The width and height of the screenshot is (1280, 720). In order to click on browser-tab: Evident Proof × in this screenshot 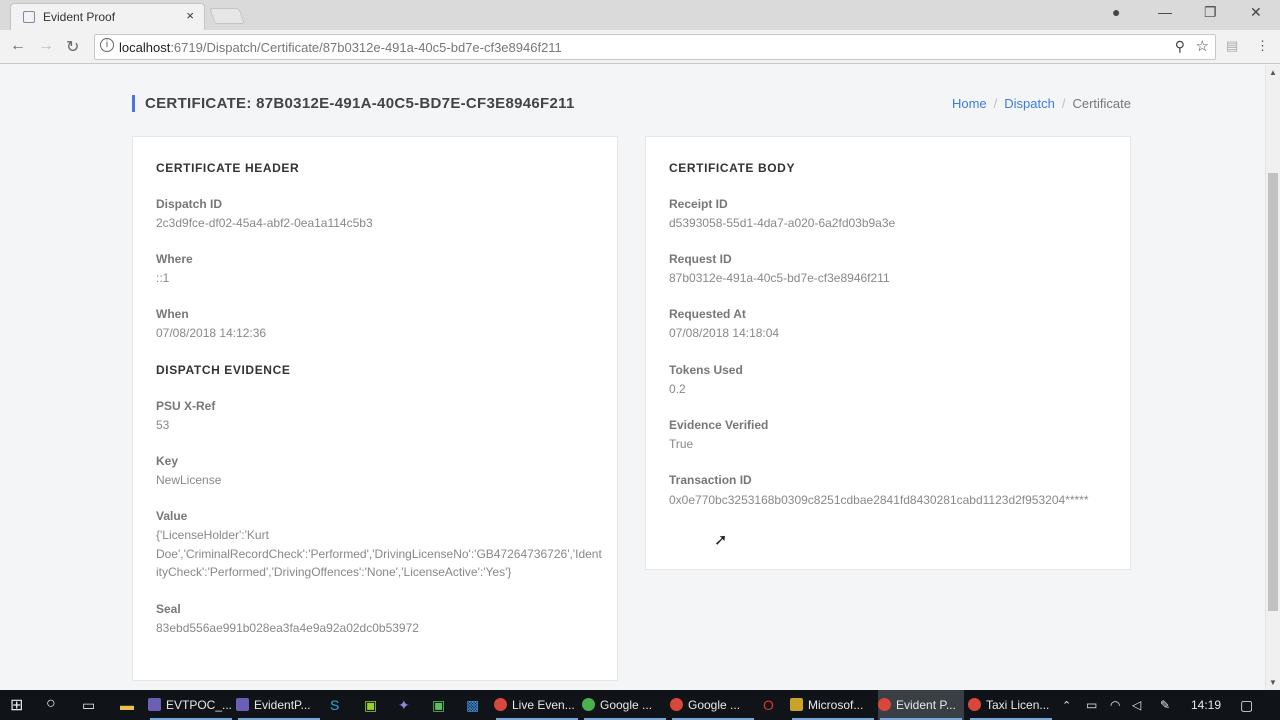, I will do `click(107, 16)`.